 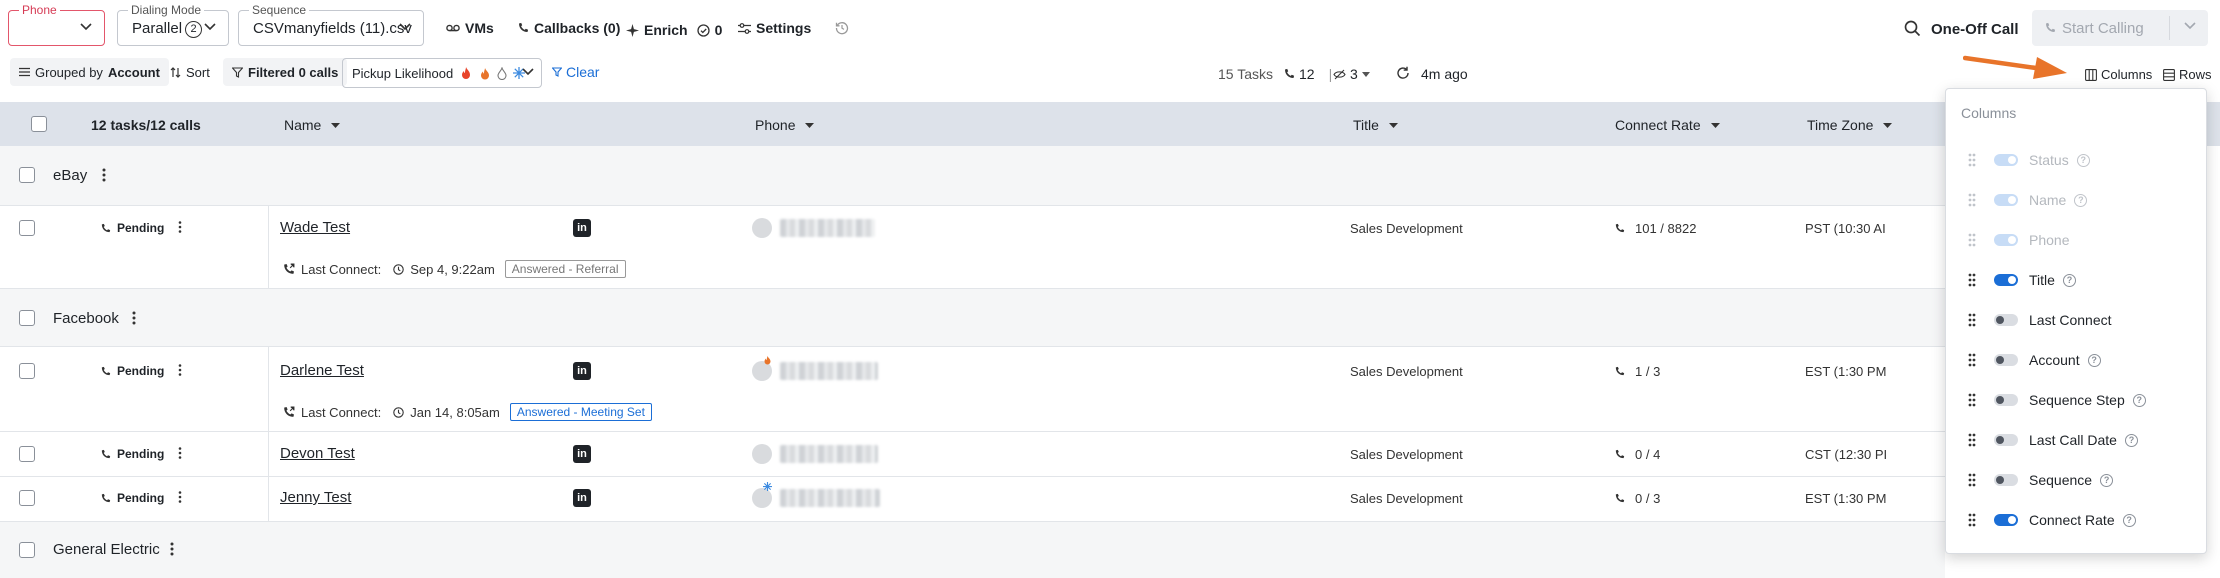 I want to click on contact-name-link: Devon Test, so click(x=317, y=453).